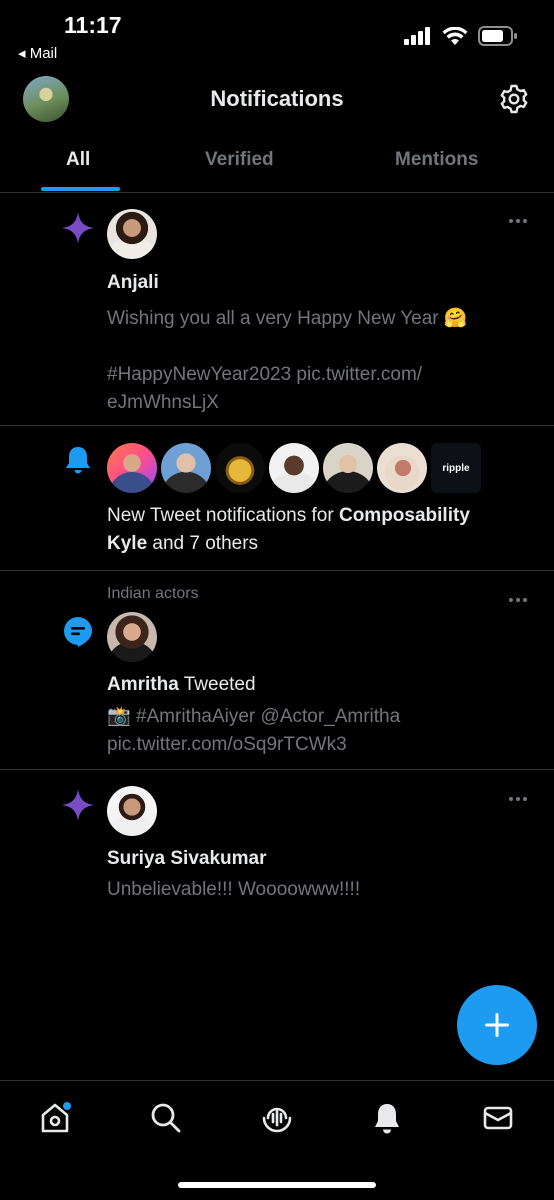 Image resolution: width=554 pixels, height=1200 pixels. Describe the element at coordinates (186, 859) in the screenshot. I see `author-name: Suriya Sivakumar` at that location.